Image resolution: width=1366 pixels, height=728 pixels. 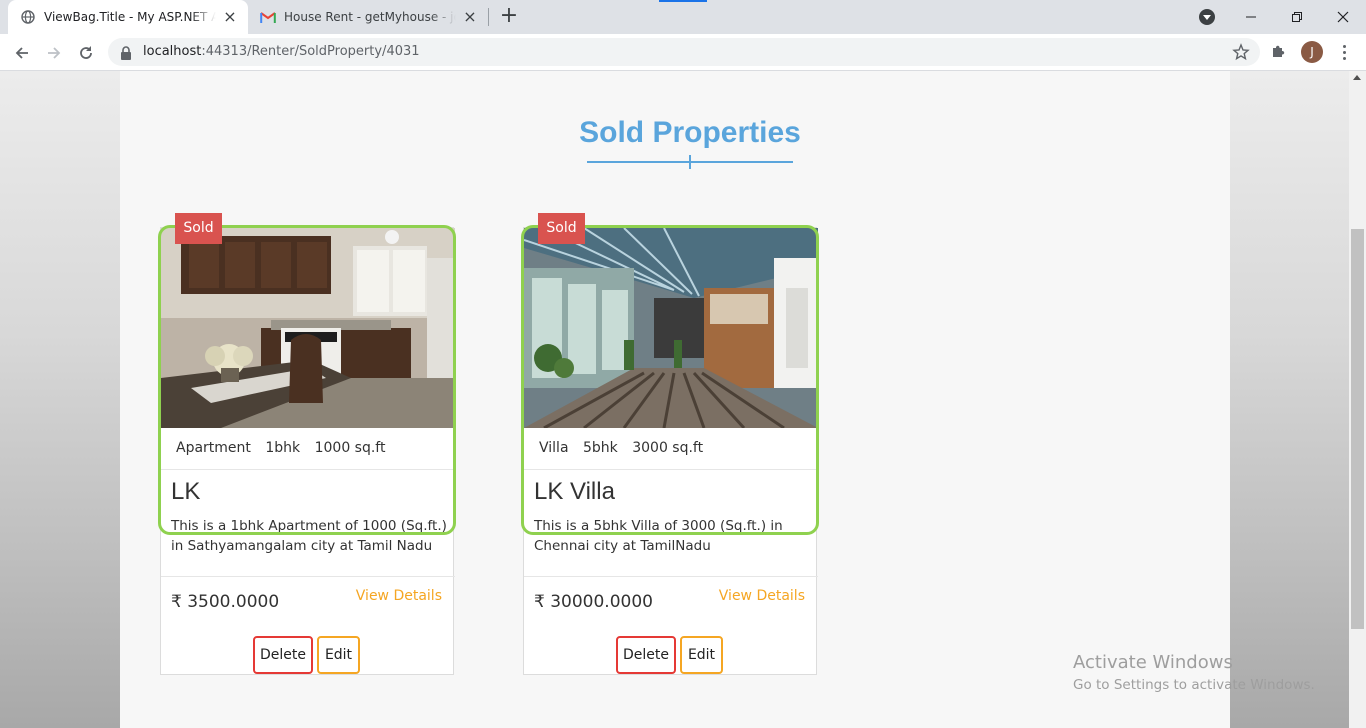 What do you see at coordinates (225, 602) in the screenshot?
I see `property-price: ₹ 3500.0000` at bounding box center [225, 602].